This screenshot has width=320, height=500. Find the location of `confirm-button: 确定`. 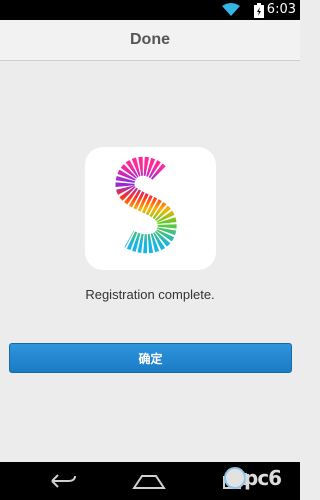

confirm-button: 确定 is located at coordinates (150, 358).